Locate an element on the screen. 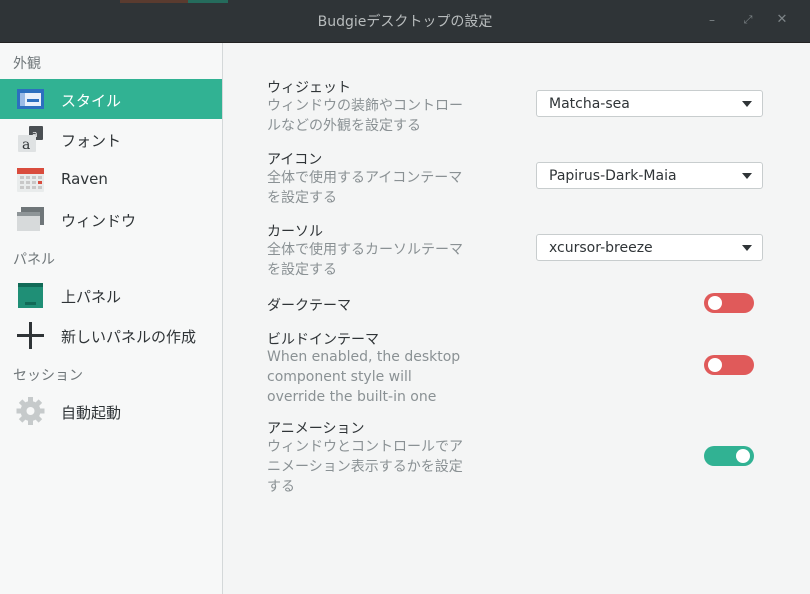 The width and height of the screenshot is (810, 594). window-title: Budgieデスクトップの設定 is located at coordinates (405, 22).